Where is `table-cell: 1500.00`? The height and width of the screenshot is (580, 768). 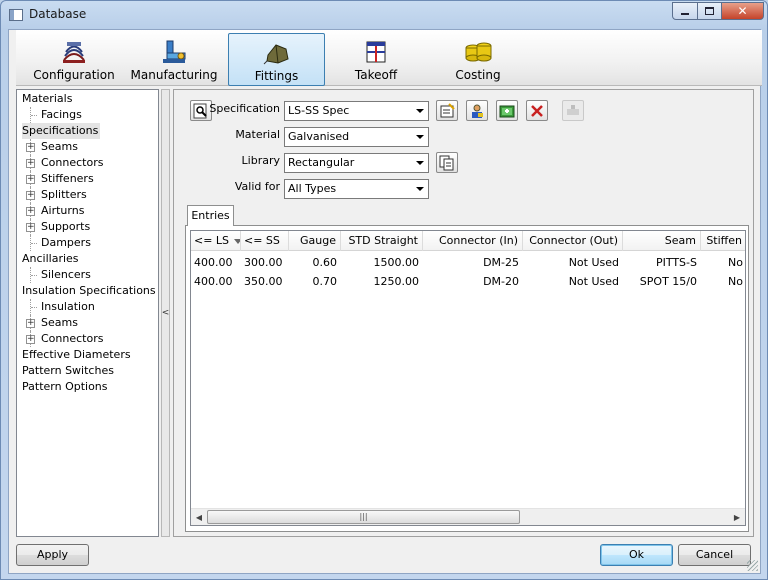 table-cell: 1500.00 is located at coordinates (382, 262).